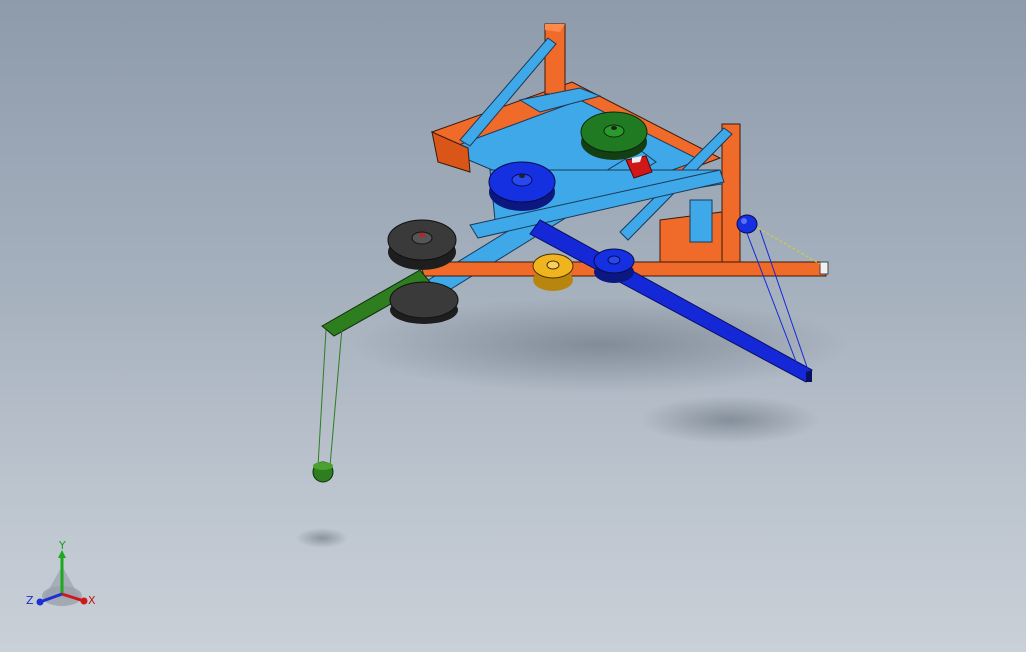 The width and height of the screenshot is (1026, 652). Describe the element at coordinates (522, 186) in the screenshot. I see `pulley-blue-large` at that location.